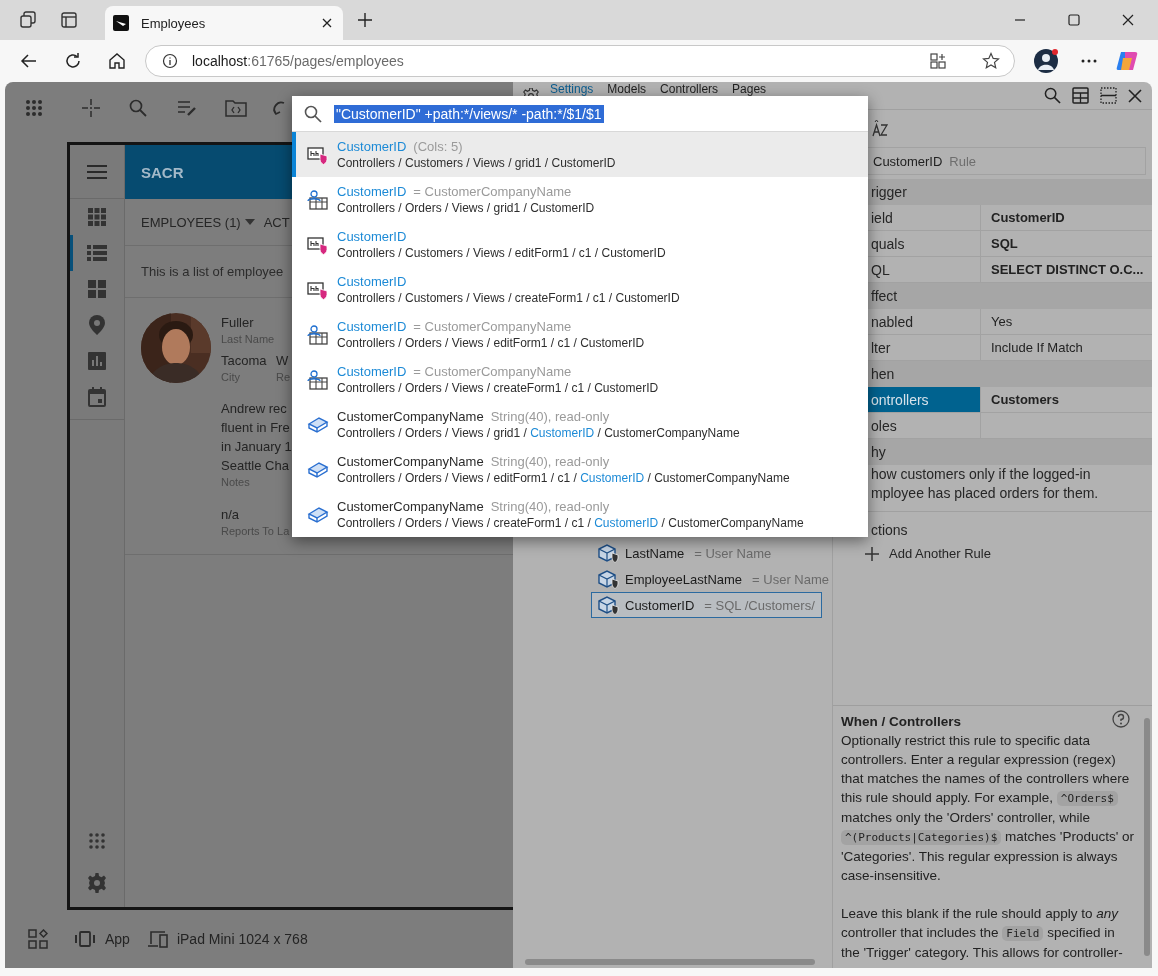 The height and width of the screenshot is (976, 1158). I want to click on location-pin-icon, so click(97, 325).